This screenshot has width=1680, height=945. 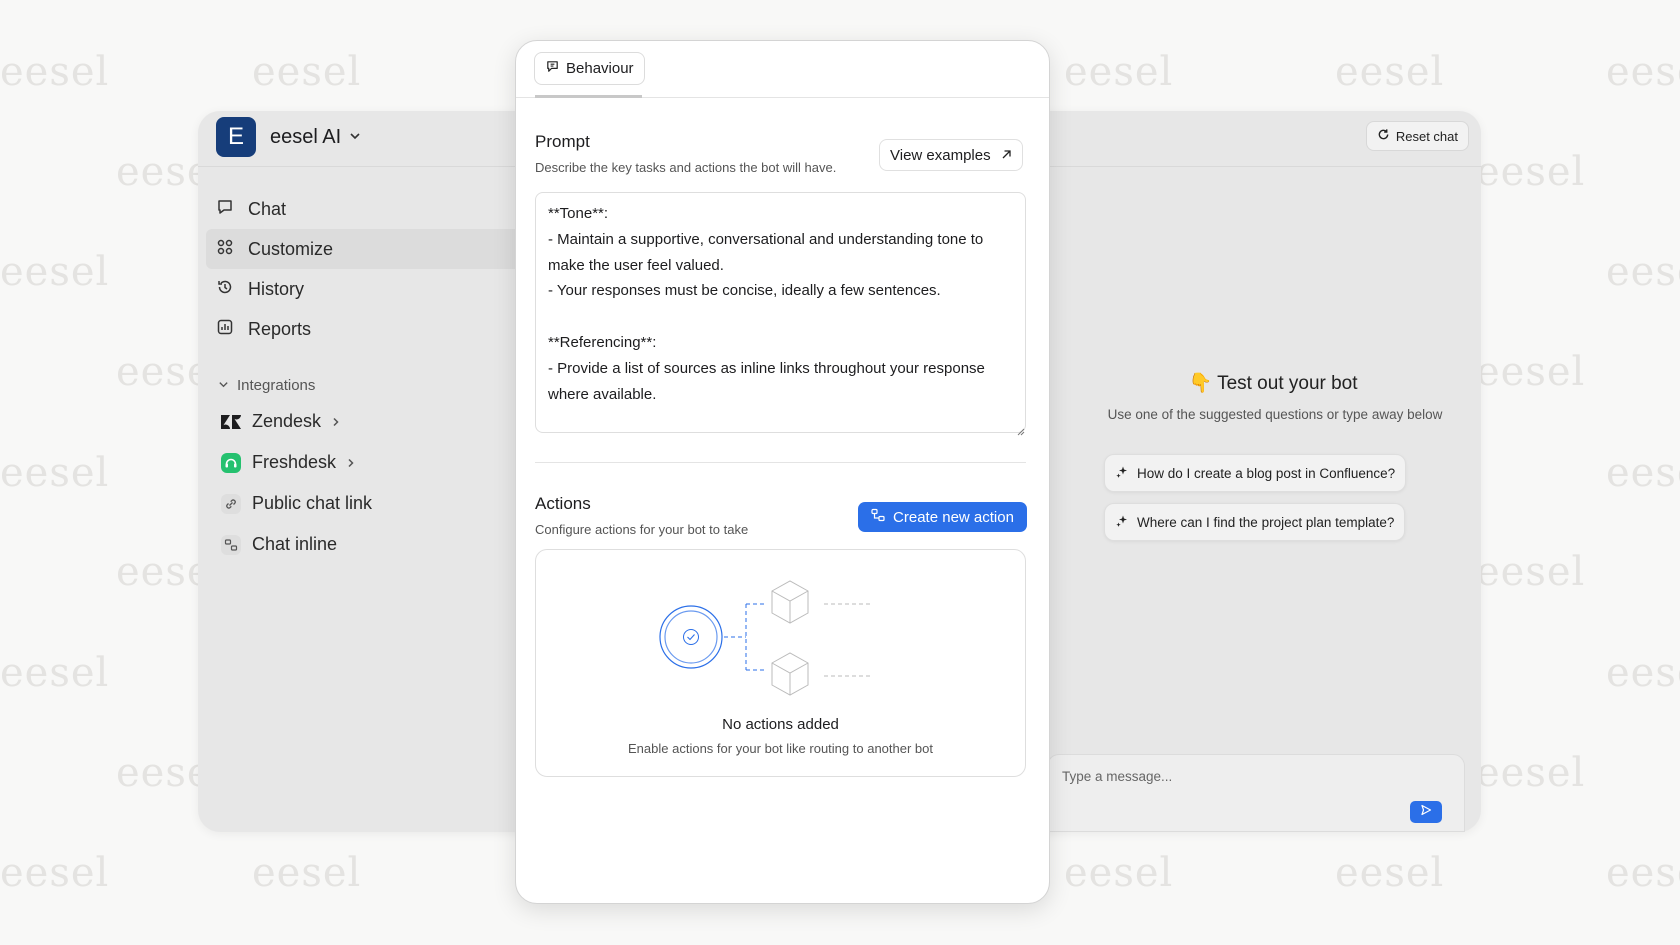 I want to click on workspace-avatar: E, so click(x=236, y=137).